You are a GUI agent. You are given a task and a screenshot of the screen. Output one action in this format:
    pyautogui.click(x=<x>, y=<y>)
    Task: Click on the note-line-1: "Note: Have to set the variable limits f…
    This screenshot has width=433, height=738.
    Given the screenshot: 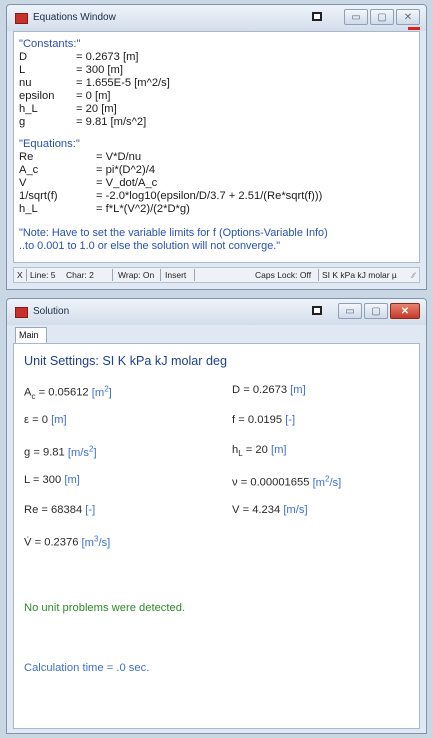 What is the action you would take?
    pyautogui.click(x=173, y=233)
    